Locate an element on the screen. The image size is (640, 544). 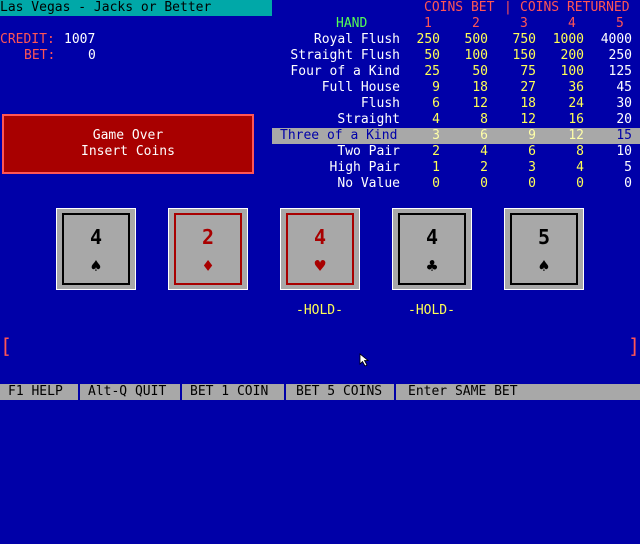
paytable-payout: 50 is located at coordinates (480, 71).